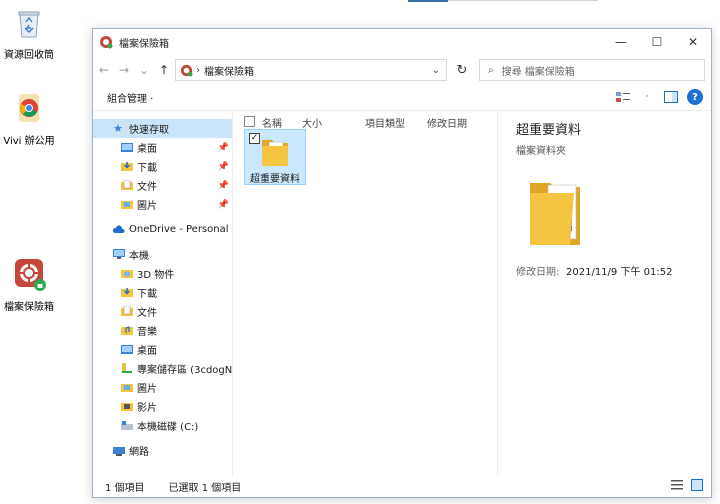 The image size is (720, 504). Describe the element at coordinates (549, 130) in the screenshot. I see `details-title: 超重要資料` at that location.